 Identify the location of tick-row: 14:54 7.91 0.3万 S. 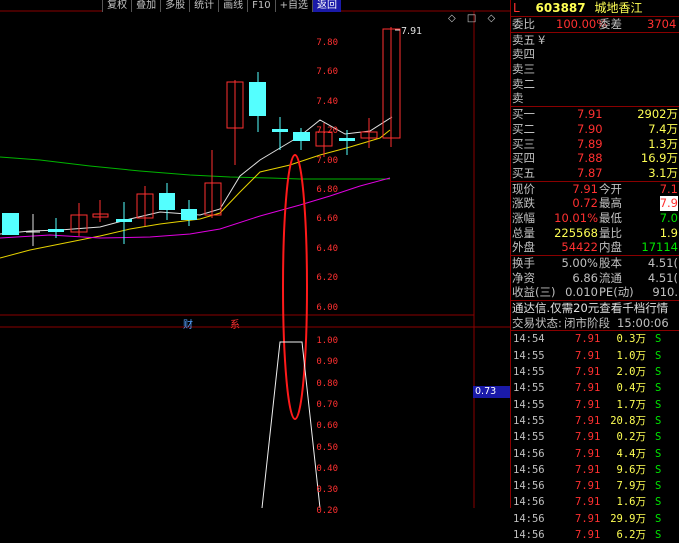
(595, 339).